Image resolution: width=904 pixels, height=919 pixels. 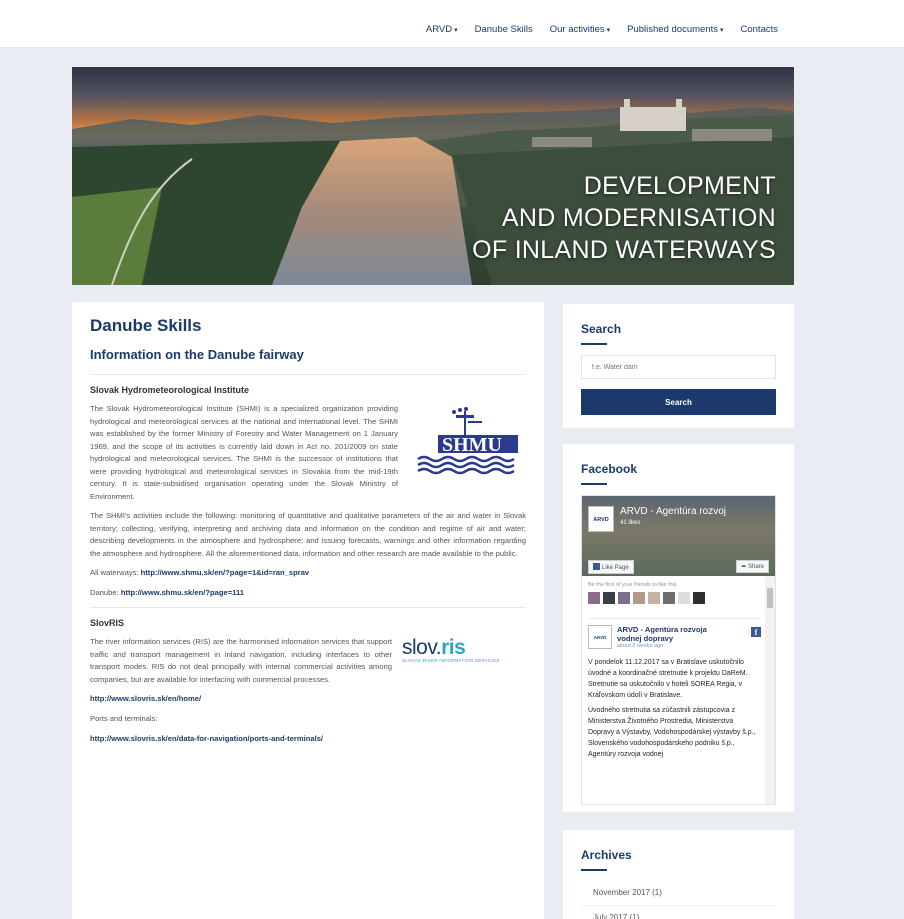 I want to click on facebook-widget-title: Facebook, so click(x=609, y=469).